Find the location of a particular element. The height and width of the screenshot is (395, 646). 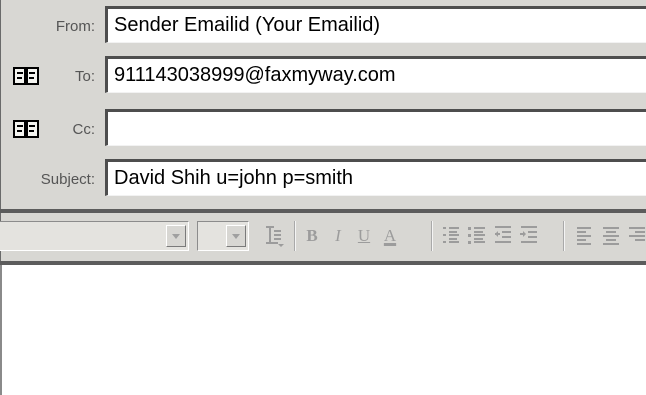

subject-field: David Shih u=john p=smith is located at coordinates (375, 177).